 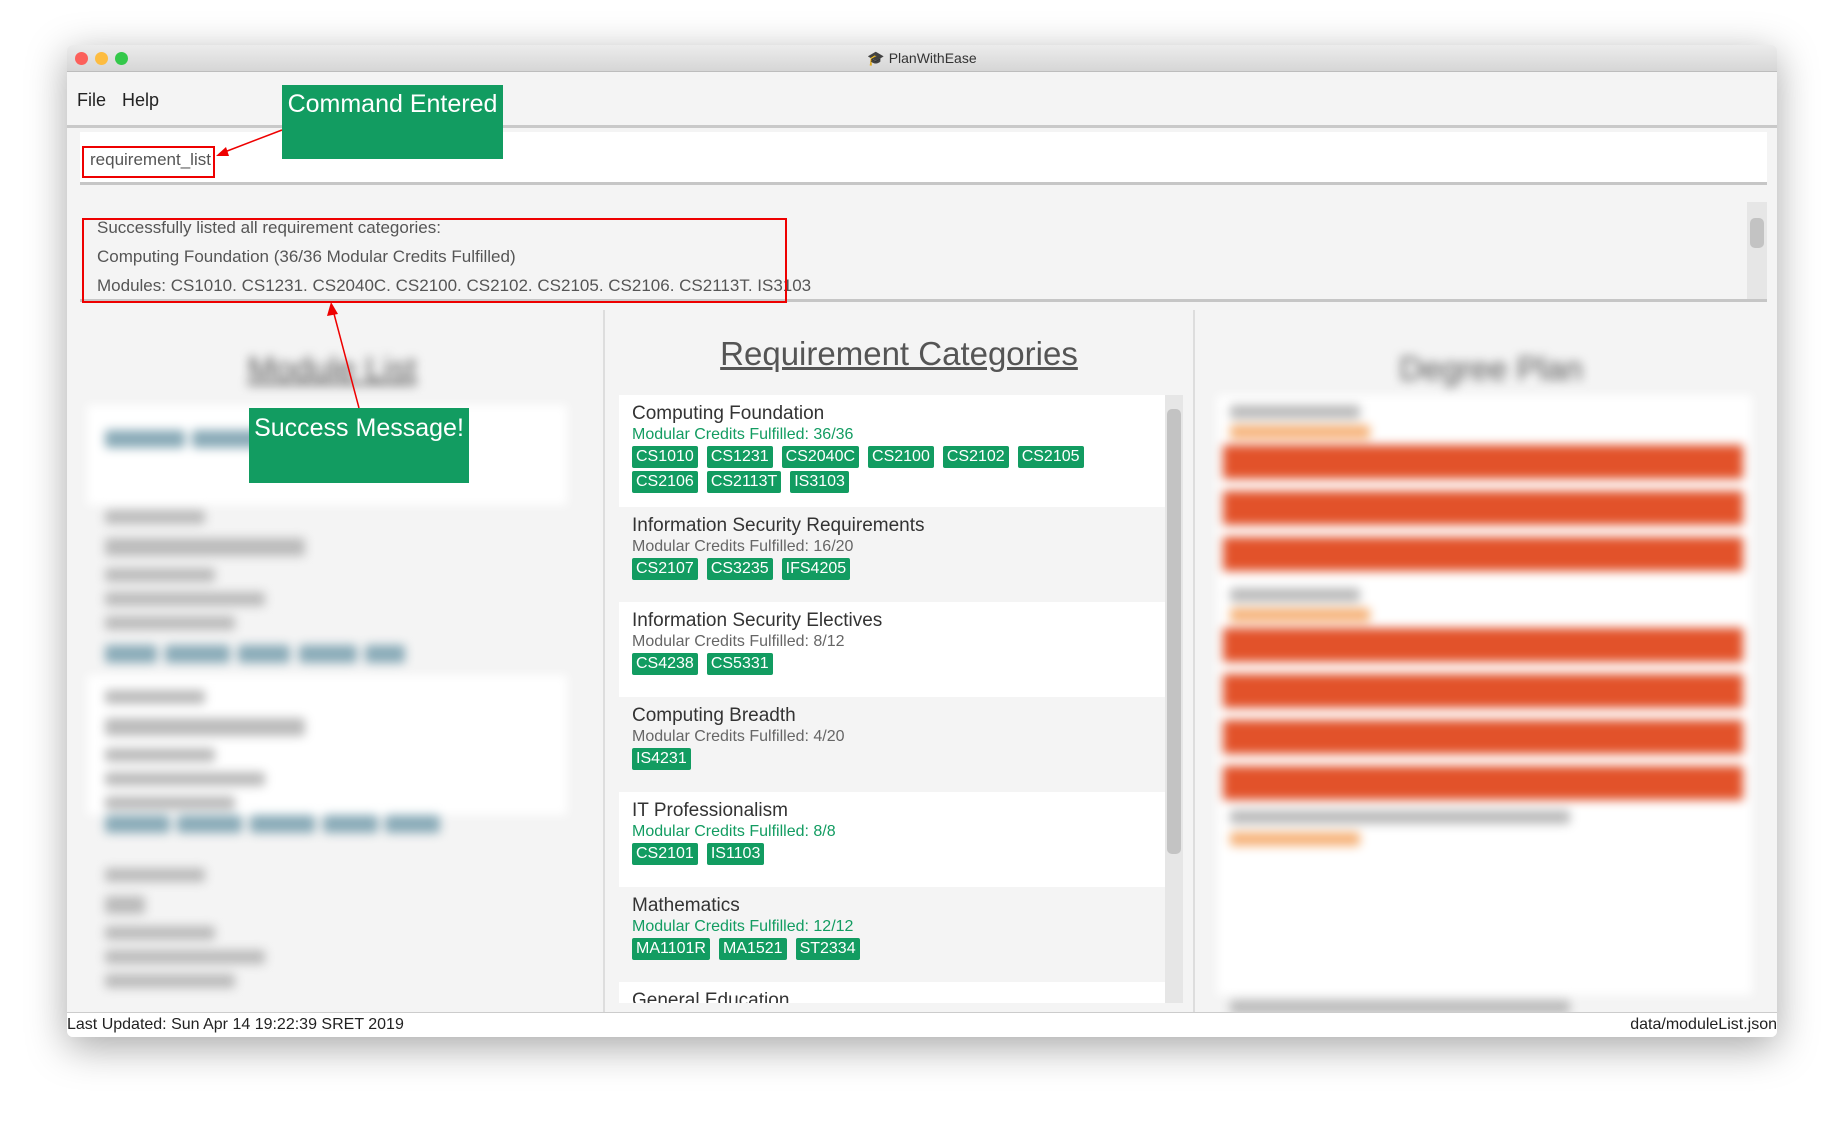 What do you see at coordinates (359, 445) in the screenshot?
I see `annotation-success-message: Success Message!` at bounding box center [359, 445].